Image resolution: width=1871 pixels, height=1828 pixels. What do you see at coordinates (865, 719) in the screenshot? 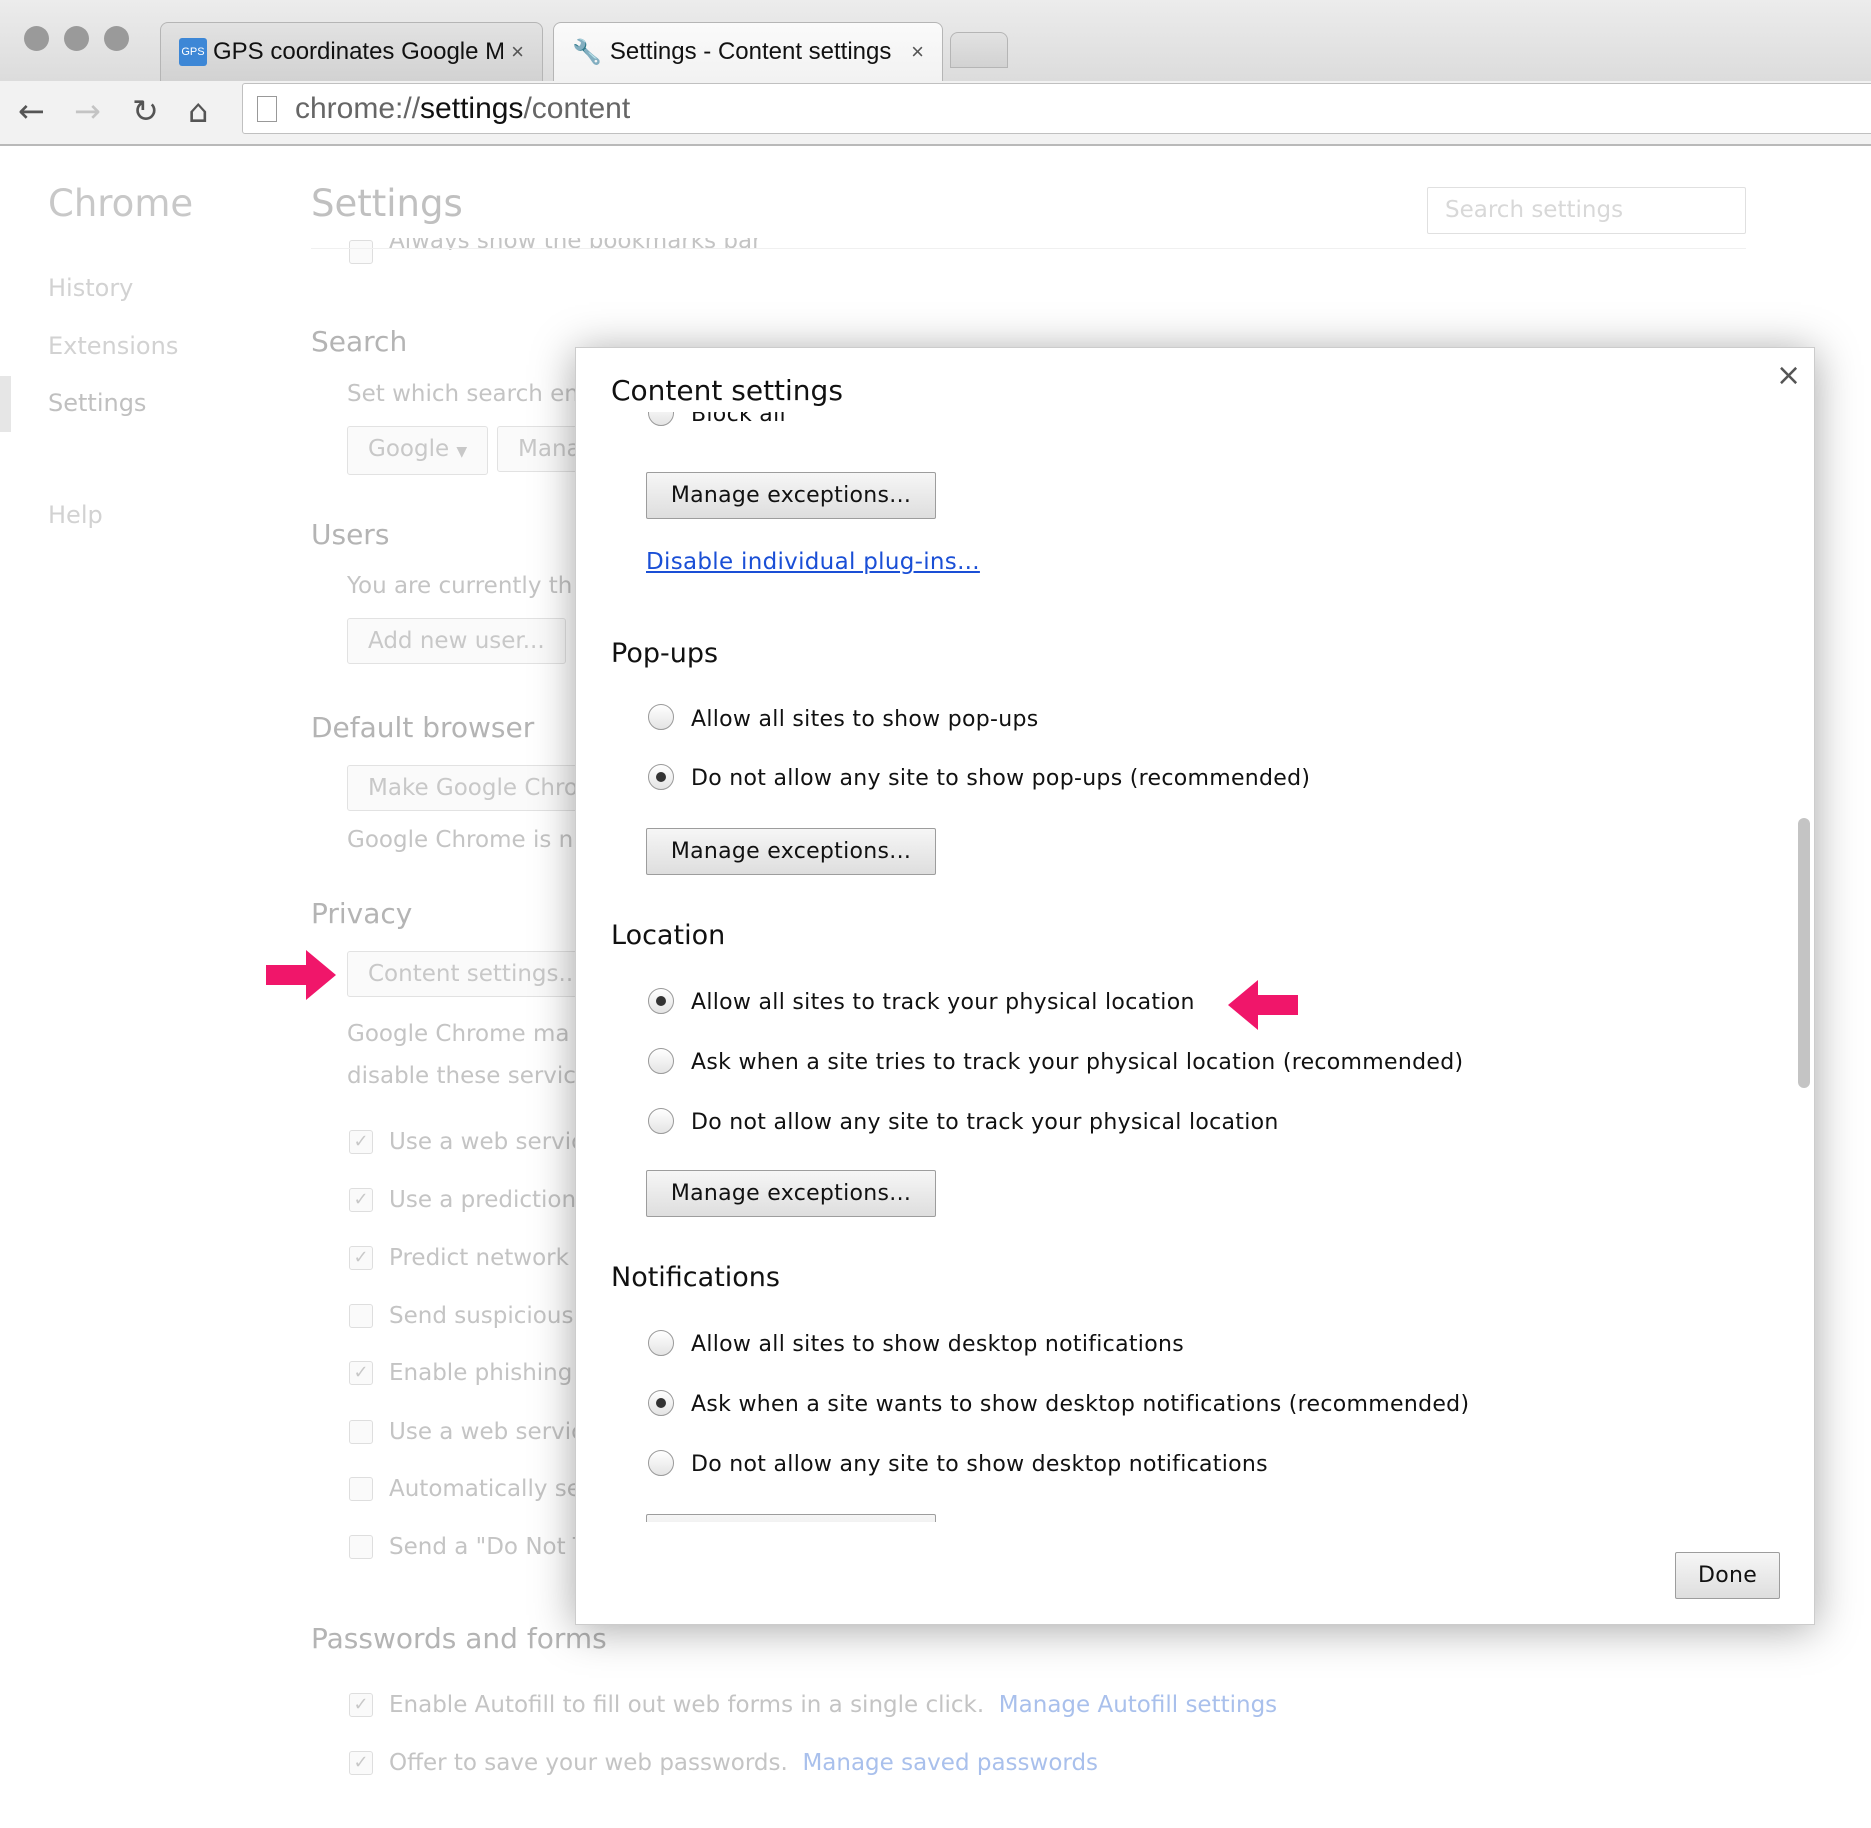
I see `radio-label: Allow all sites to show pop-ups` at bounding box center [865, 719].